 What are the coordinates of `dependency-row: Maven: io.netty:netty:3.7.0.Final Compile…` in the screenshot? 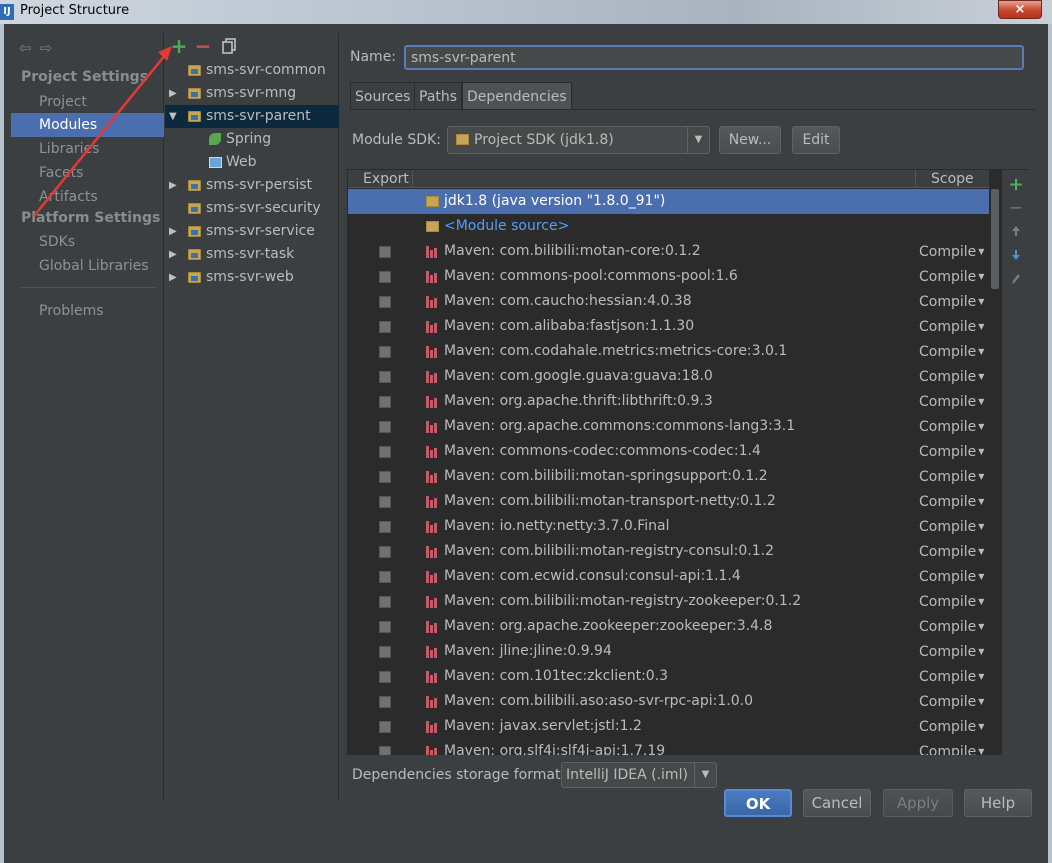 It's located at (668, 526).